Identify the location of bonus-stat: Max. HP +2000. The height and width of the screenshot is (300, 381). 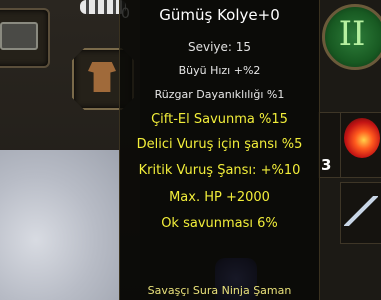
(219, 197).